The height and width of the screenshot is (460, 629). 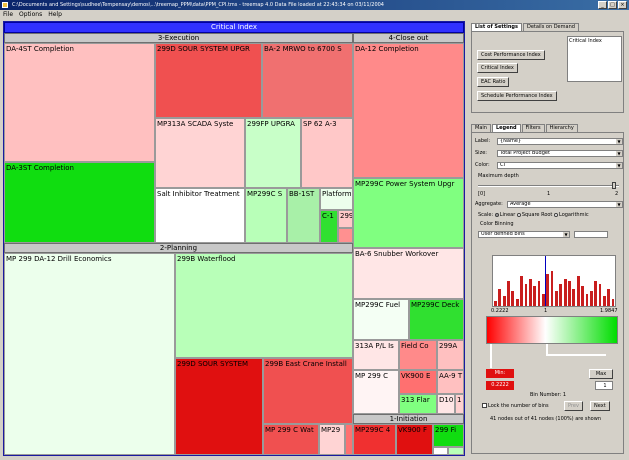 What do you see at coordinates (418, 355) in the screenshot?
I see `cell-field-co: Field Co` at bounding box center [418, 355].